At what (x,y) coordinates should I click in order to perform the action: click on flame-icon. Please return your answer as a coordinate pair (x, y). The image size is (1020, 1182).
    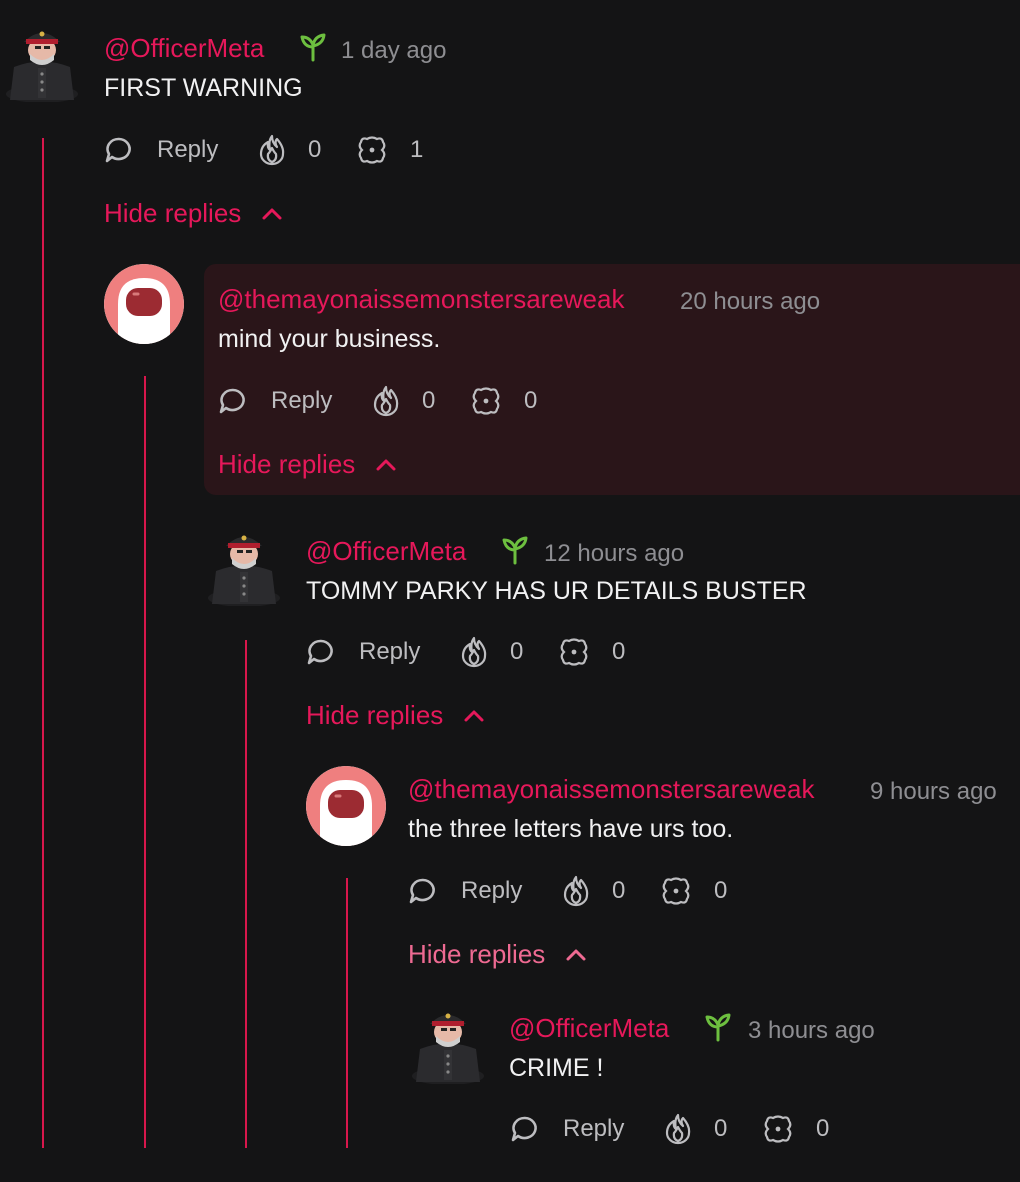
    Looking at the image, I should click on (678, 1129).